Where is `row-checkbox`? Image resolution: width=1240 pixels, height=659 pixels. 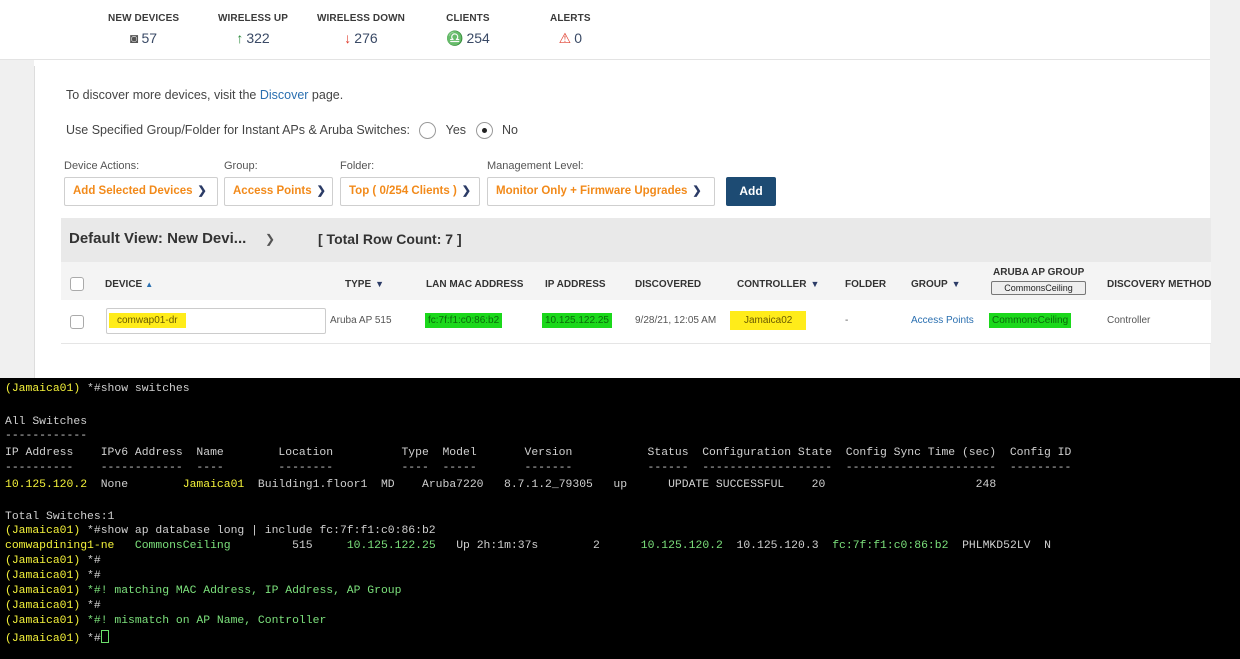 row-checkbox is located at coordinates (77, 322).